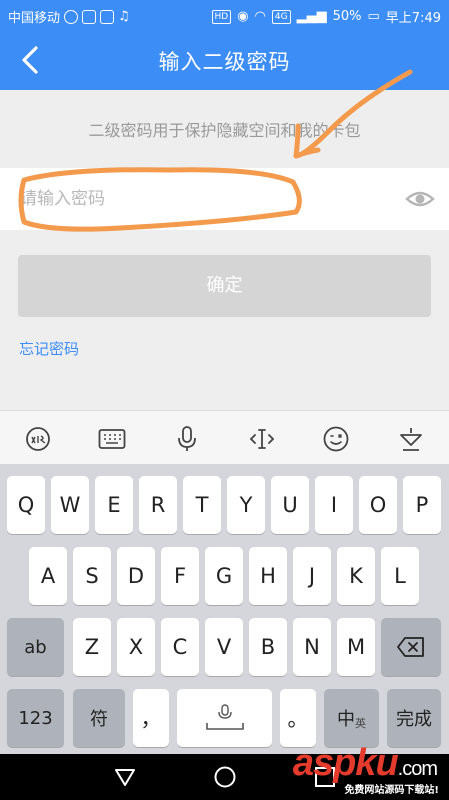 Image resolution: width=449 pixels, height=800 pixels. I want to click on key-h: H, so click(268, 576).